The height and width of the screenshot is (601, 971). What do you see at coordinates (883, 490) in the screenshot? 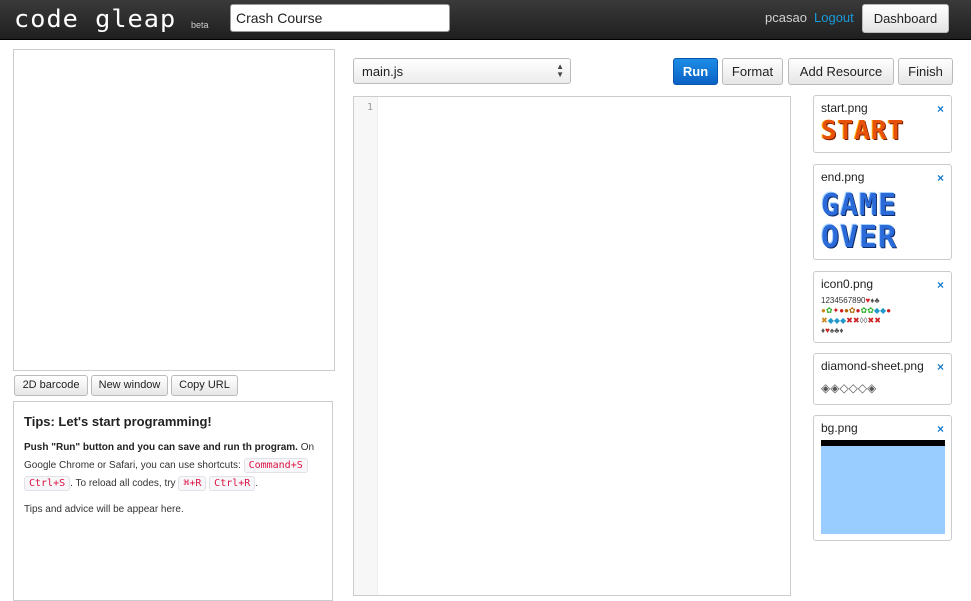
I see `bg-image` at bounding box center [883, 490].